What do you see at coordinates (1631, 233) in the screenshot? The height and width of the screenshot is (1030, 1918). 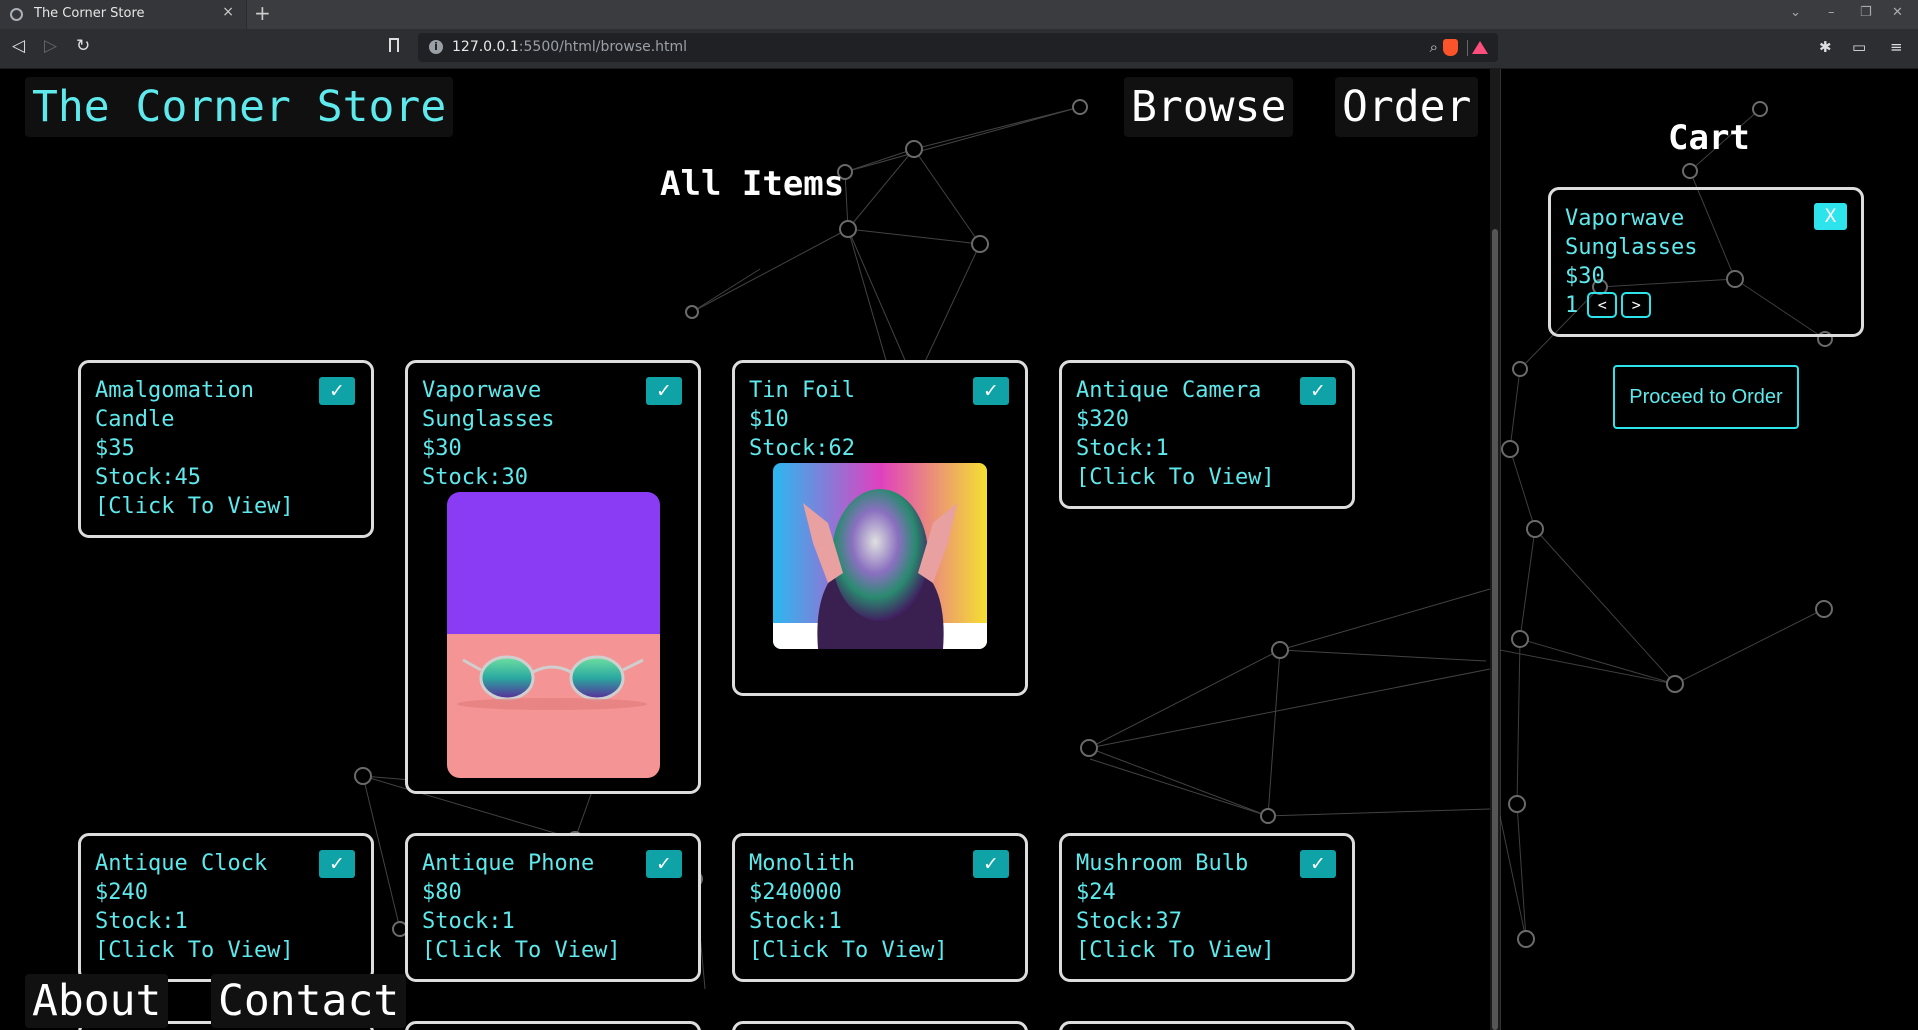 I see `cart-item-name: Vaporwave Sunglasses` at bounding box center [1631, 233].